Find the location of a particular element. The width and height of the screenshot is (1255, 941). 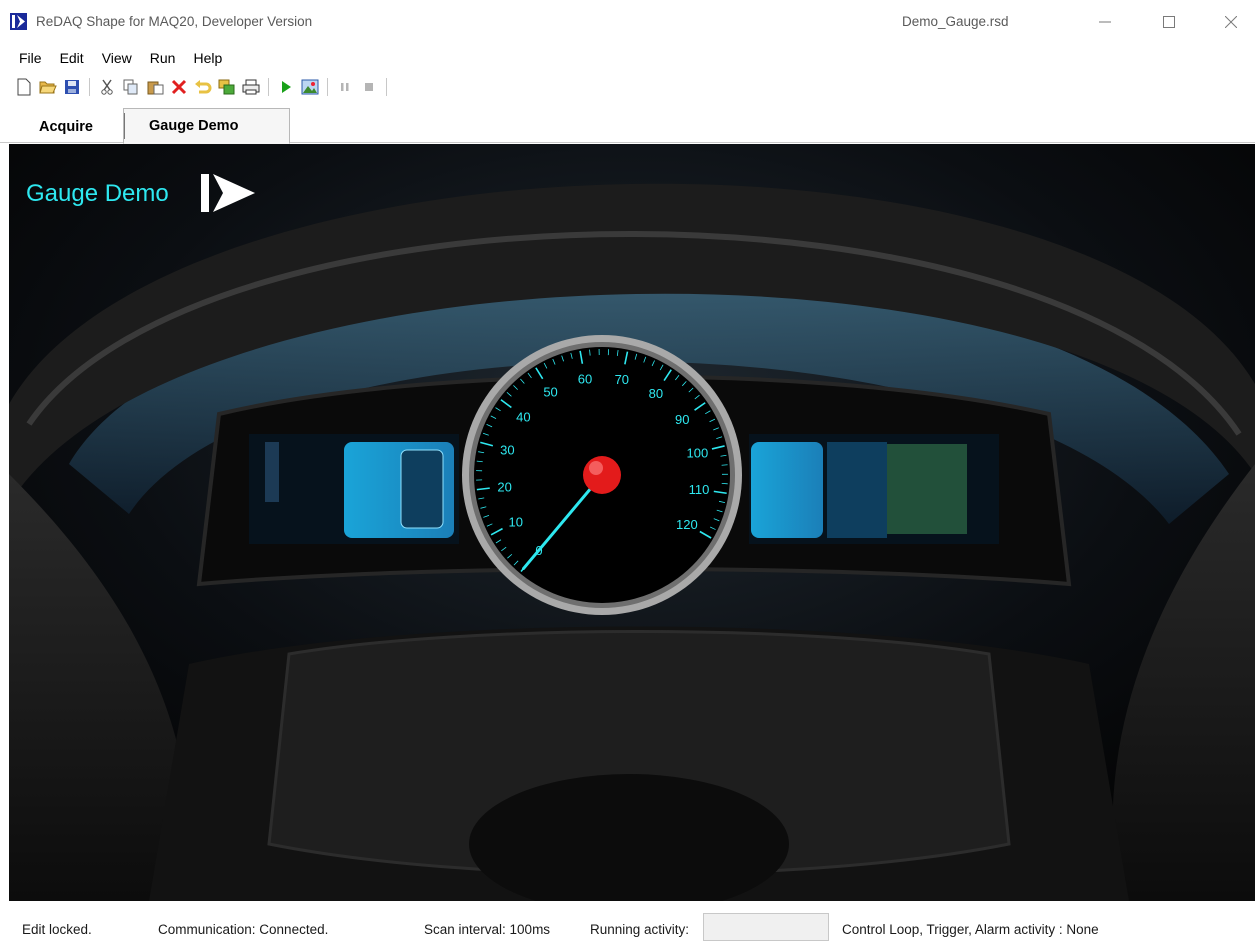

gauge-tick-label: 50 is located at coordinates (550, 392).